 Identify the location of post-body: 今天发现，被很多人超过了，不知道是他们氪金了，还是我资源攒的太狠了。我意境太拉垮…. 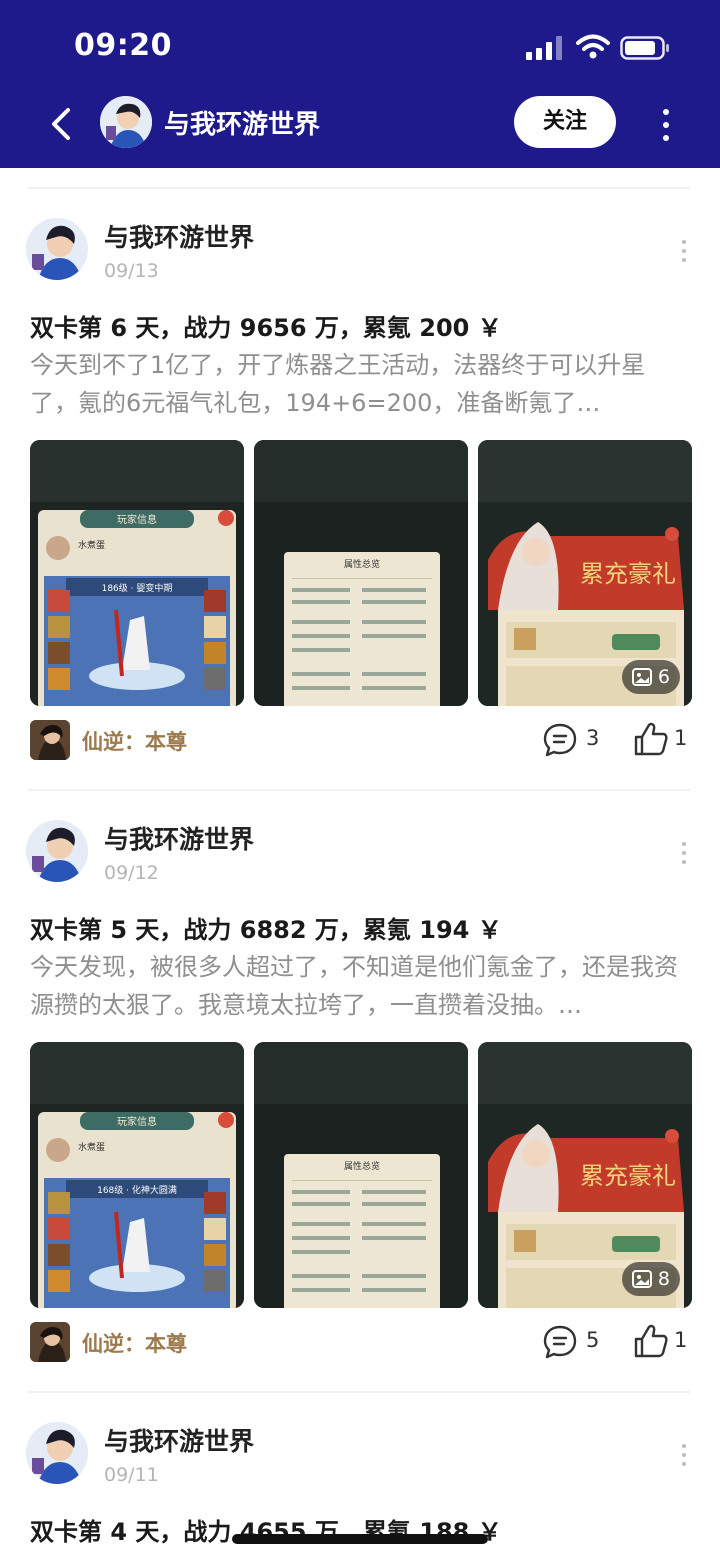
(361, 986).